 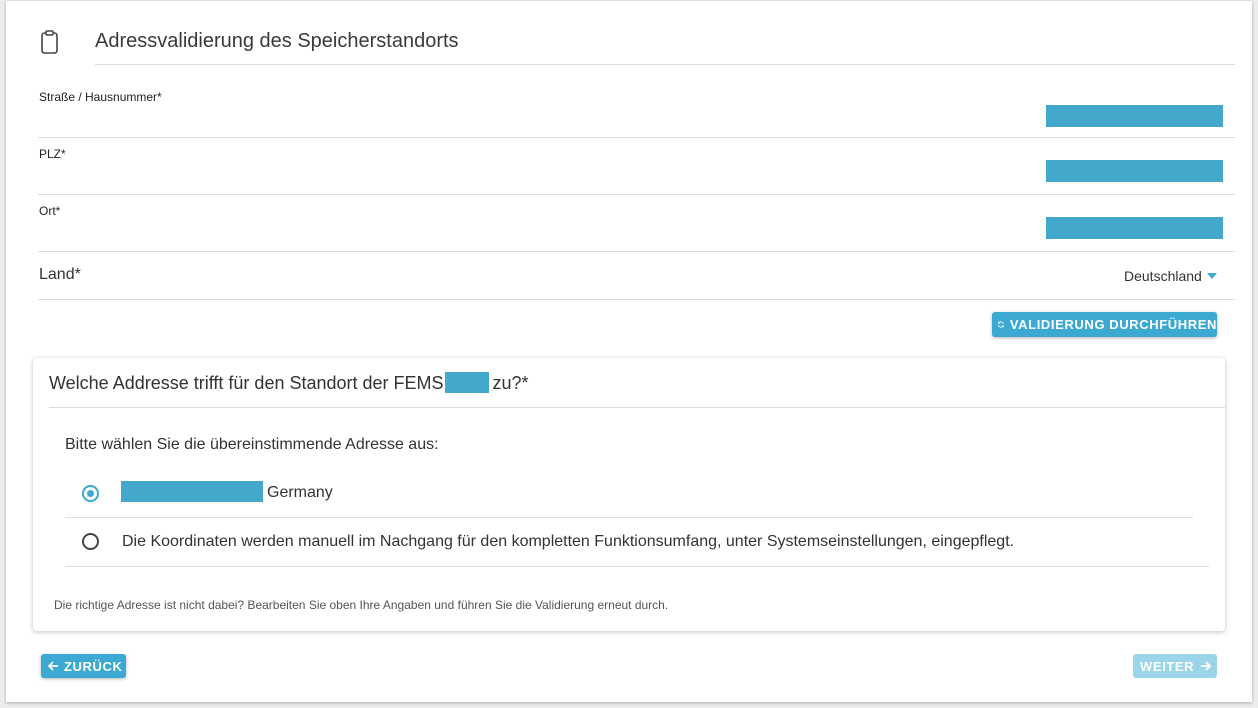 I want to click on street-input, so click(x=1134, y=116).